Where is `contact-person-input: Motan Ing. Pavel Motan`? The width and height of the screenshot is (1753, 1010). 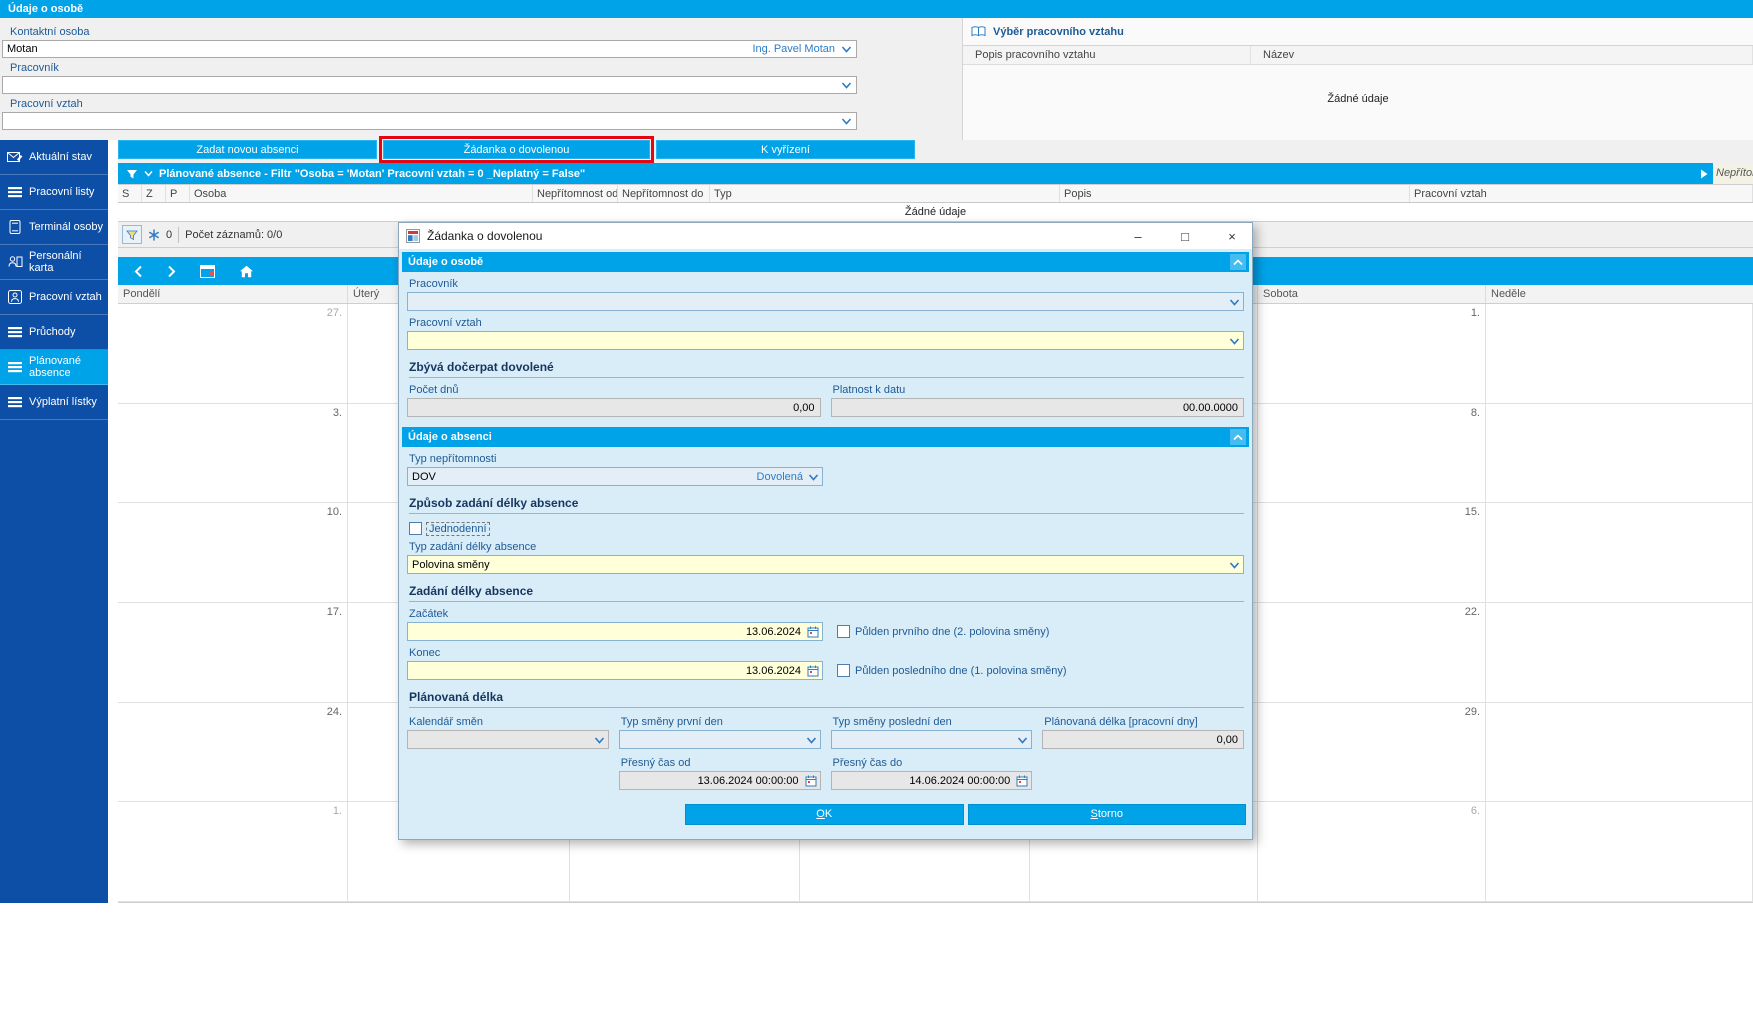
contact-person-input: Motan Ing. Pavel Motan is located at coordinates (429, 49).